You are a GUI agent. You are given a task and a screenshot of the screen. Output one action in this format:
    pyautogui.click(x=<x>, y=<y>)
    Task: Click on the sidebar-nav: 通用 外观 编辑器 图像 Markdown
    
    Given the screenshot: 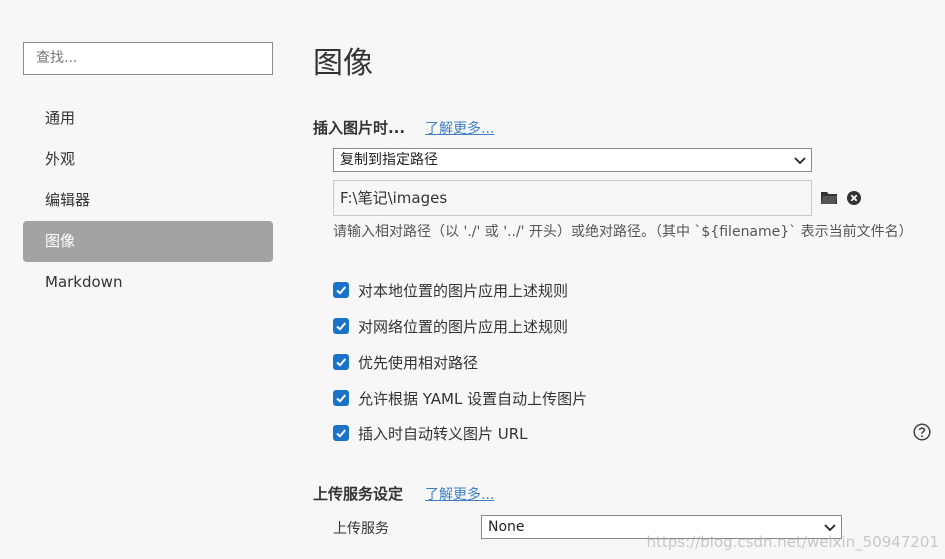 What is the action you would take?
    pyautogui.click(x=148, y=200)
    